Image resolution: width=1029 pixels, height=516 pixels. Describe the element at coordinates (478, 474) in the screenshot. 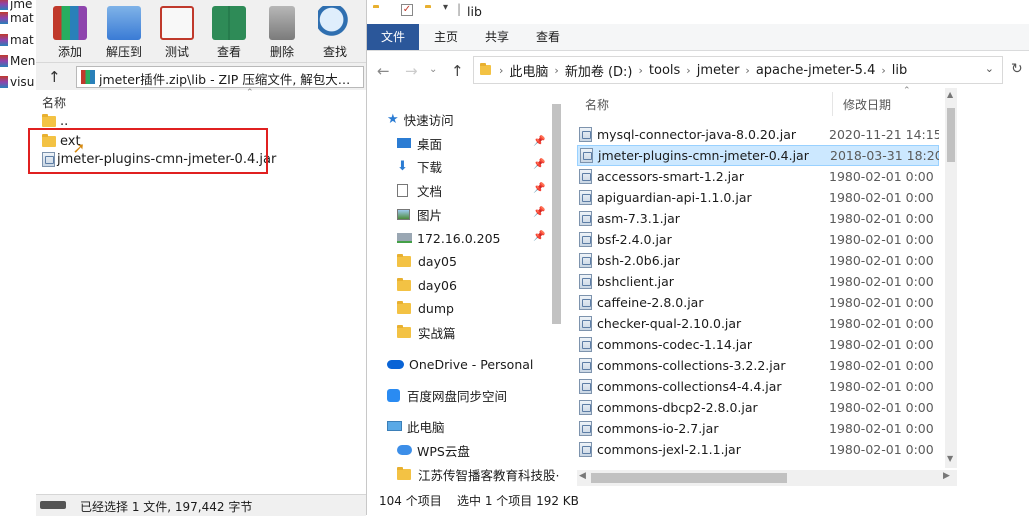

I see `sidebar-item-company-folder: 江苏传智播客教育科技股·` at that location.